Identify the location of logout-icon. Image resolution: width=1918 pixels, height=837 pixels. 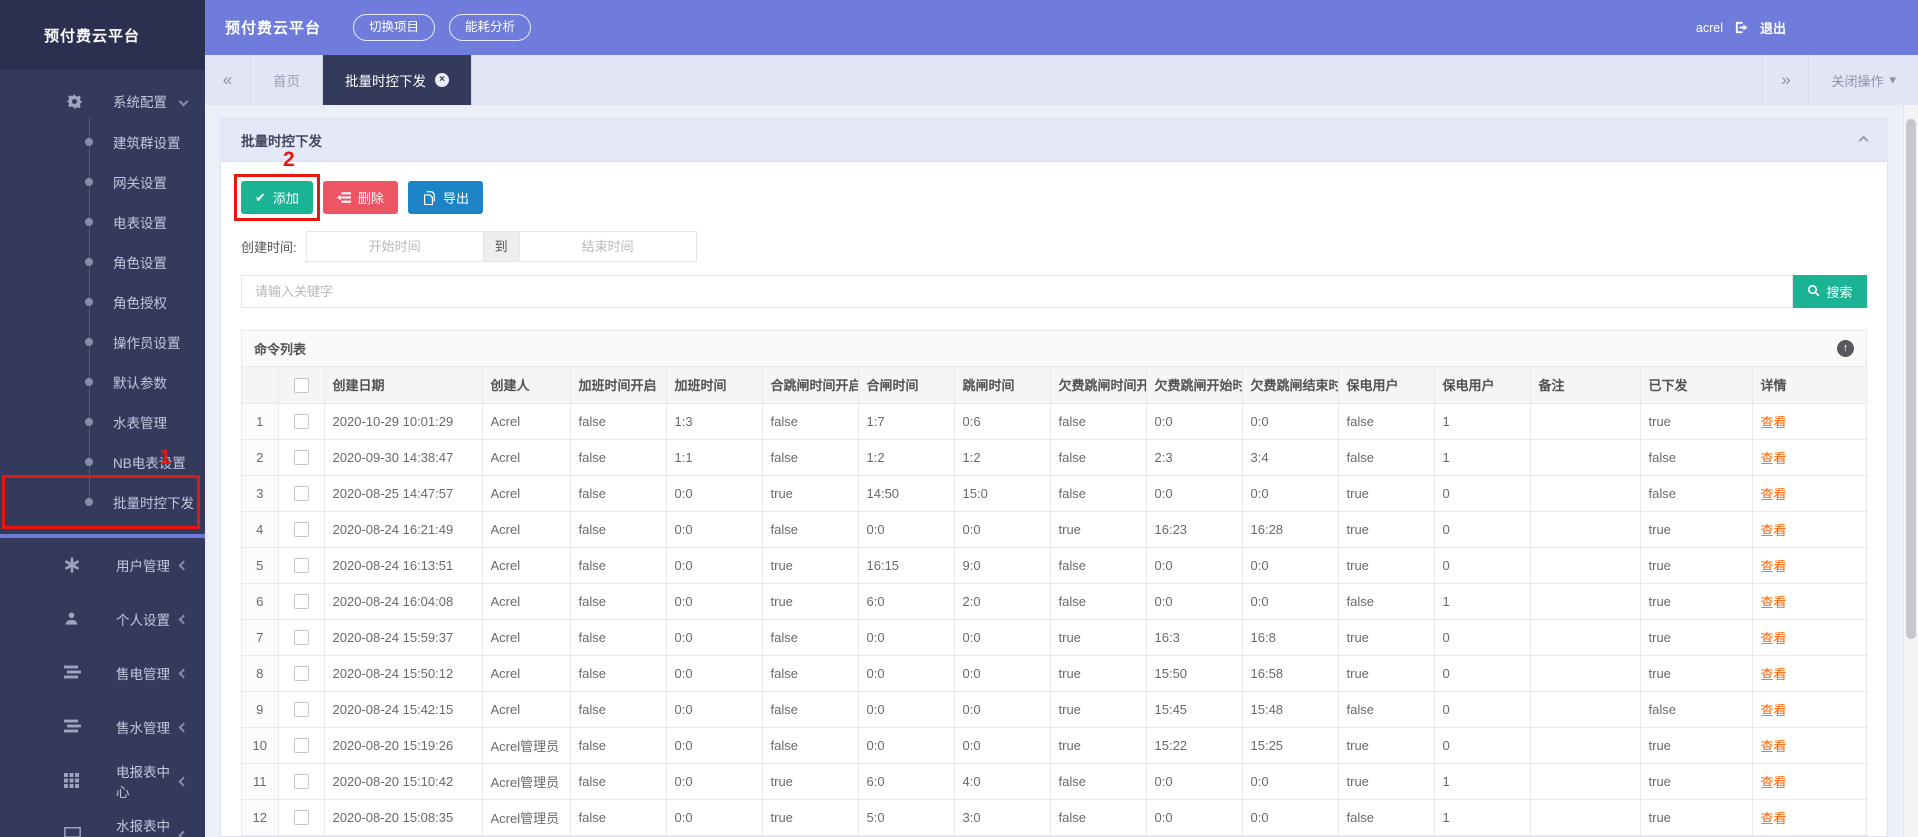
(1741, 27).